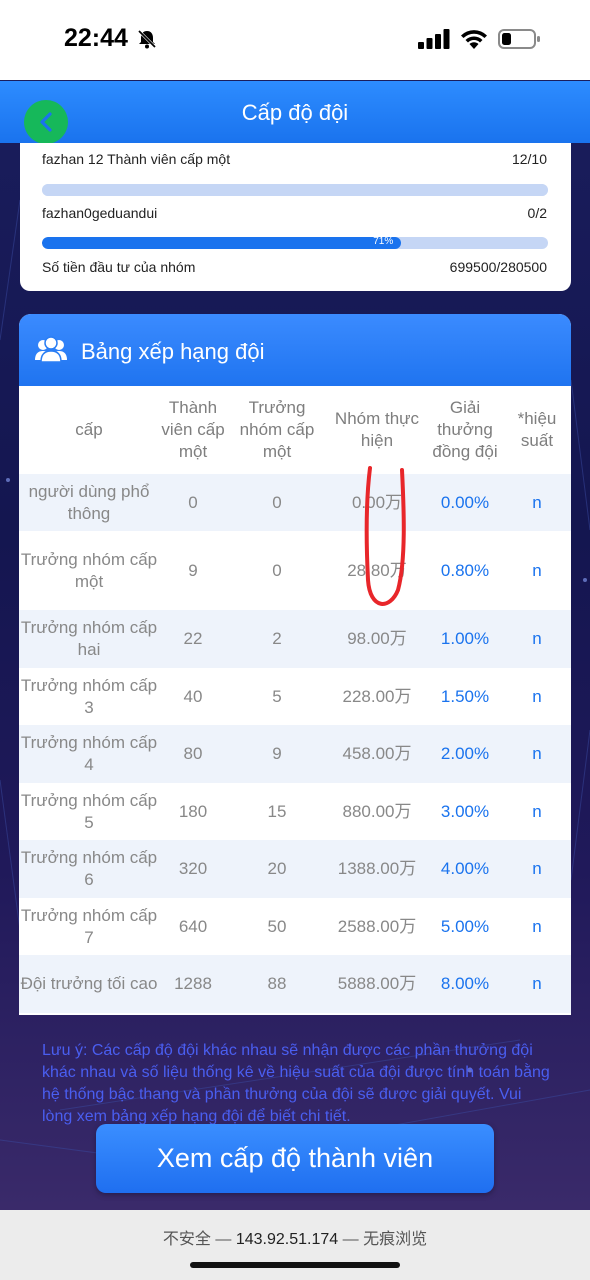  I want to click on nav-bar: Cấp độ đội, so click(295, 112).